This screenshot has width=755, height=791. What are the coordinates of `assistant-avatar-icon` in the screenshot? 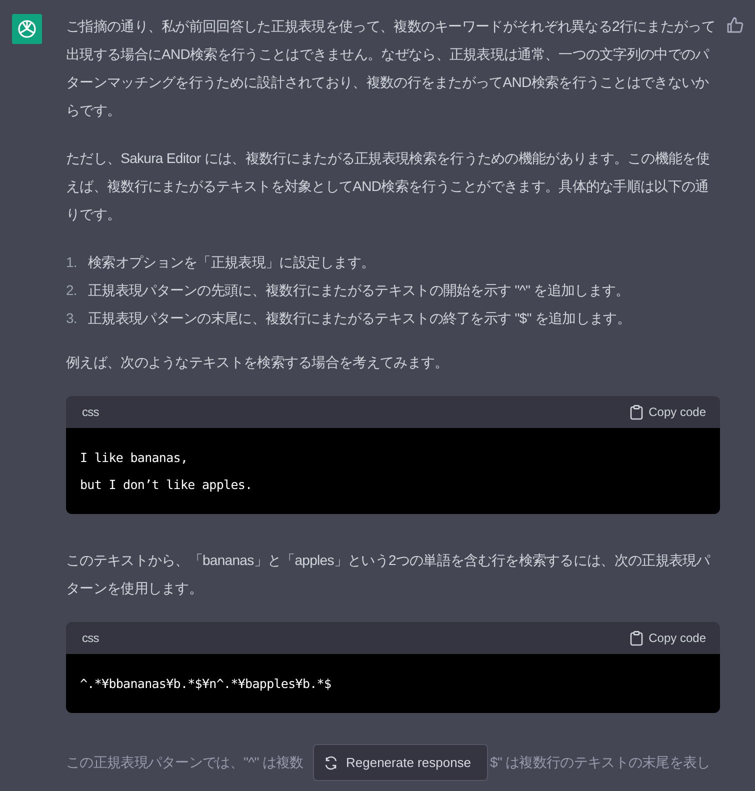 It's located at (27, 29).